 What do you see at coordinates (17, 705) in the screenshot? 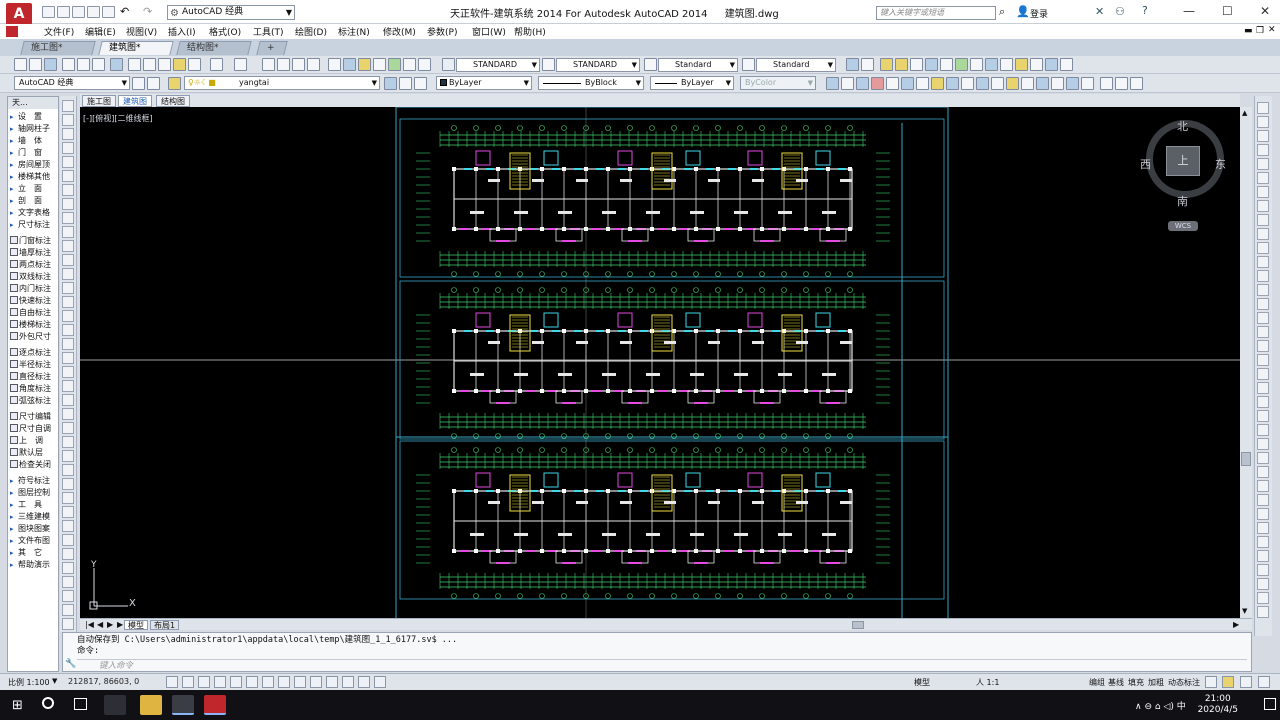
I see `windows-start-icon: ⊞` at bounding box center [17, 705].